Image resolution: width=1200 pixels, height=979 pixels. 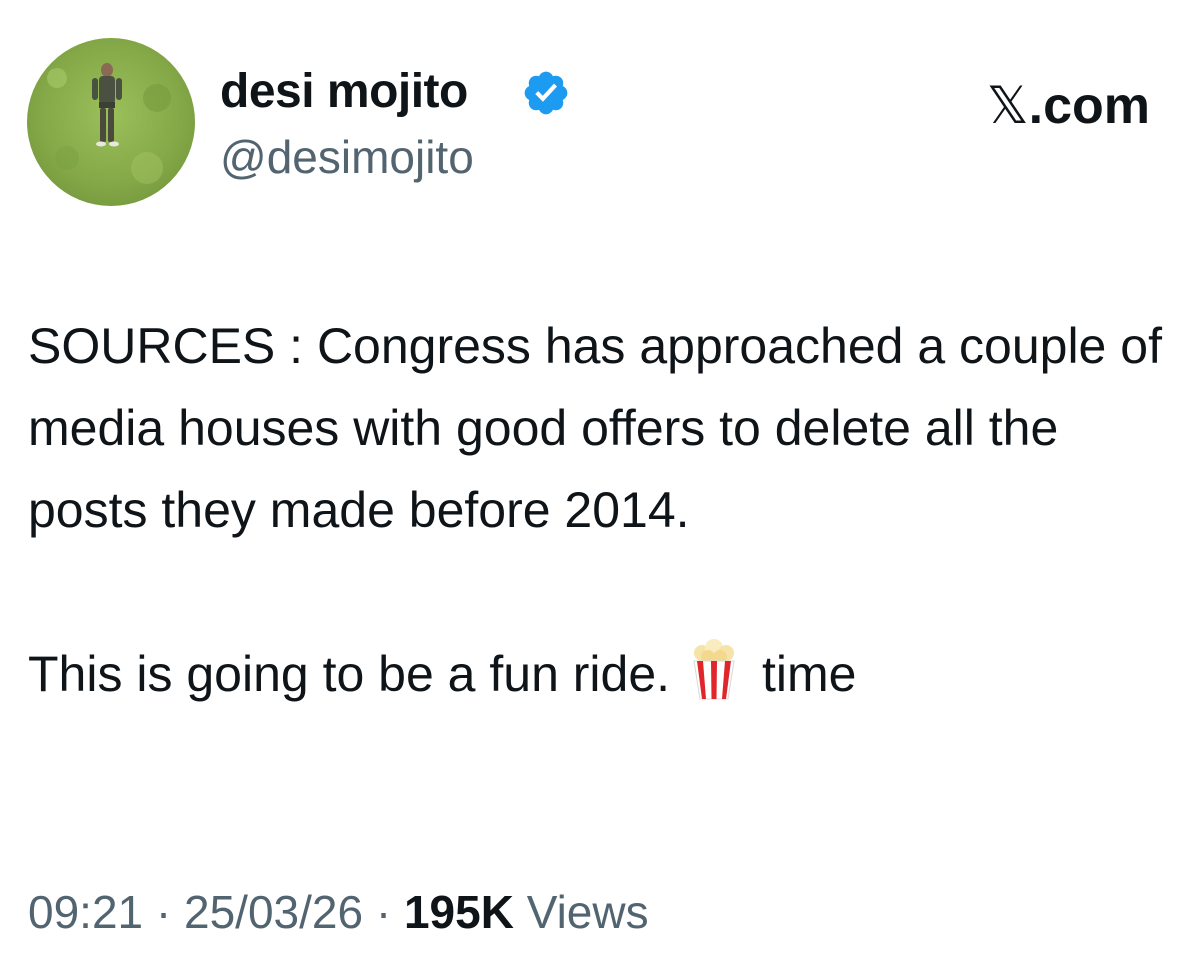 I want to click on x-com-logo: 𝕏.com, so click(x=1068, y=106).